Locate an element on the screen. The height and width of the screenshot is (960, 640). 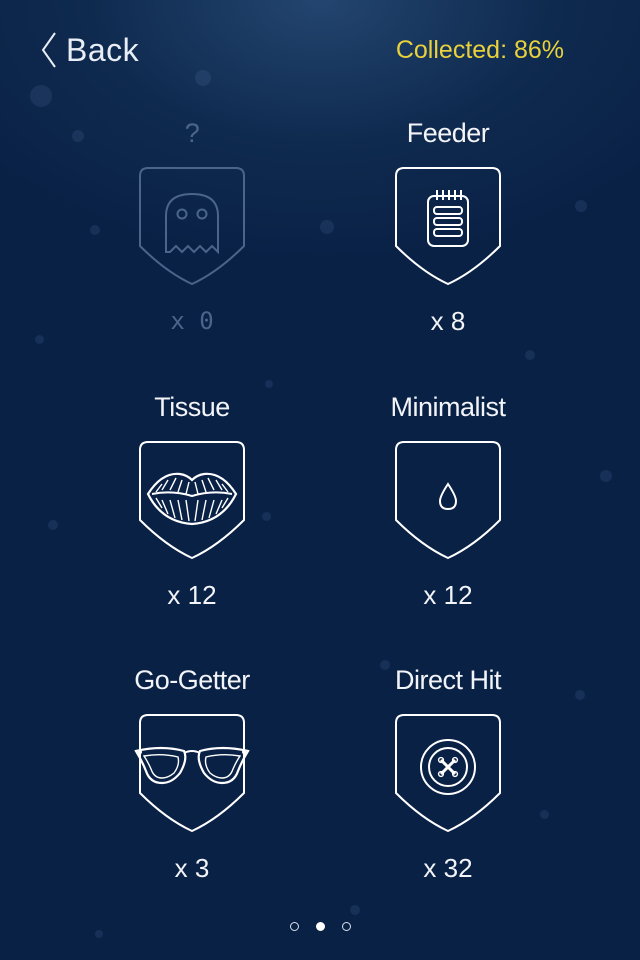
badge-tissue: Tissue x 12 is located at coordinates (192, 501).